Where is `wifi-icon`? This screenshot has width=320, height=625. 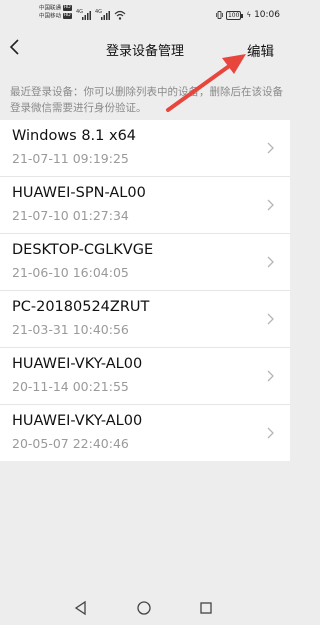 wifi-icon is located at coordinates (120, 15).